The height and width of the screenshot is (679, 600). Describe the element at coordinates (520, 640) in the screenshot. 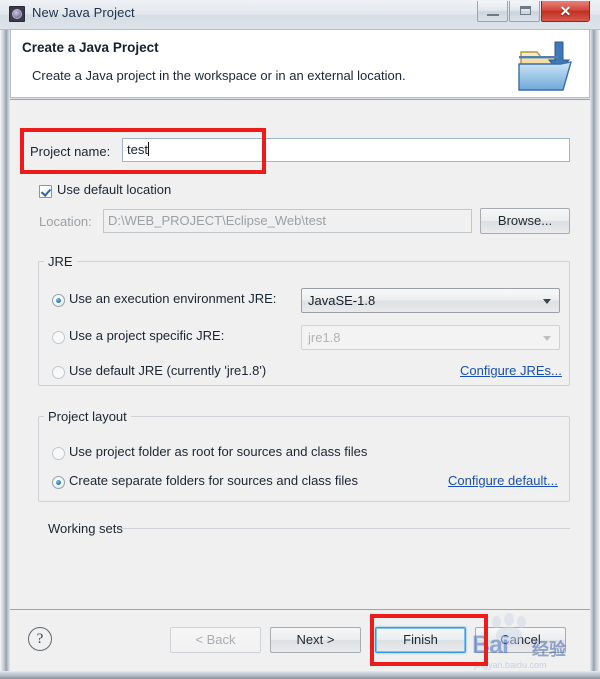

I see `cancel-button: Cancel` at that location.